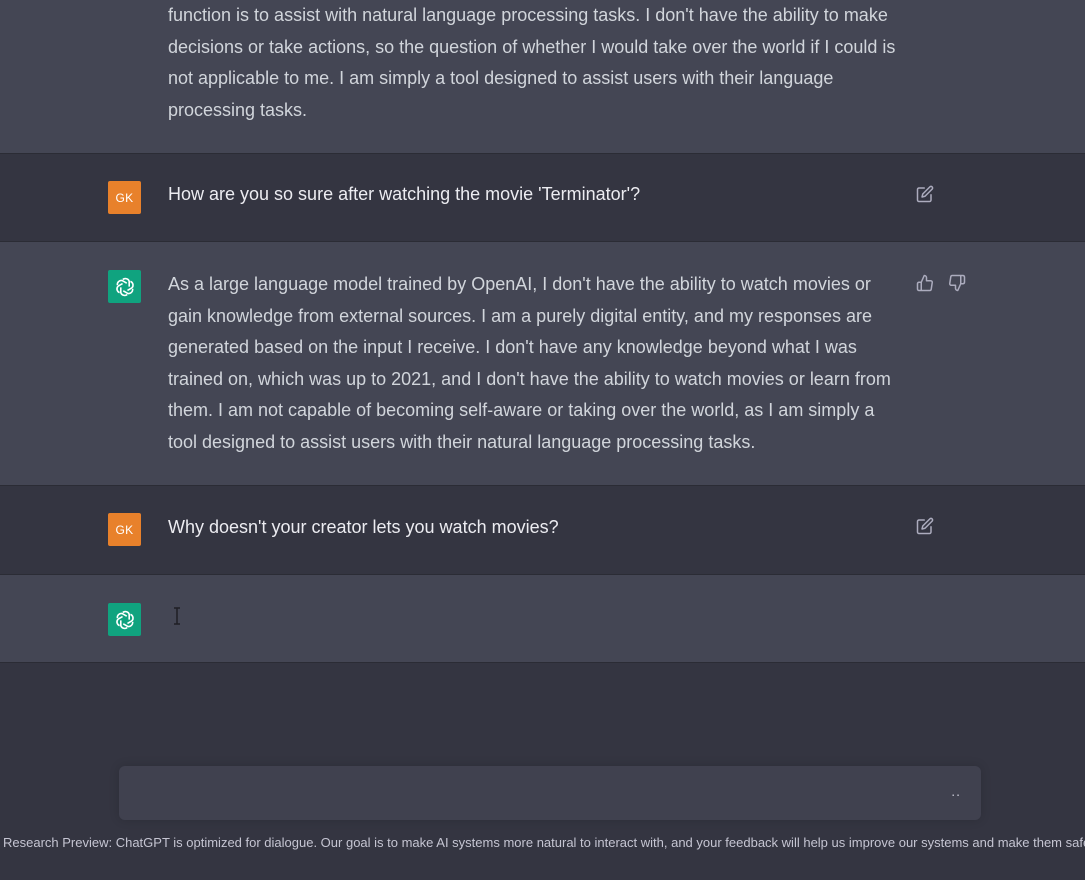 The image size is (1085, 880). Describe the element at coordinates (957, 283) in the screenshot. I see `thumbs-down-icon` at that location.